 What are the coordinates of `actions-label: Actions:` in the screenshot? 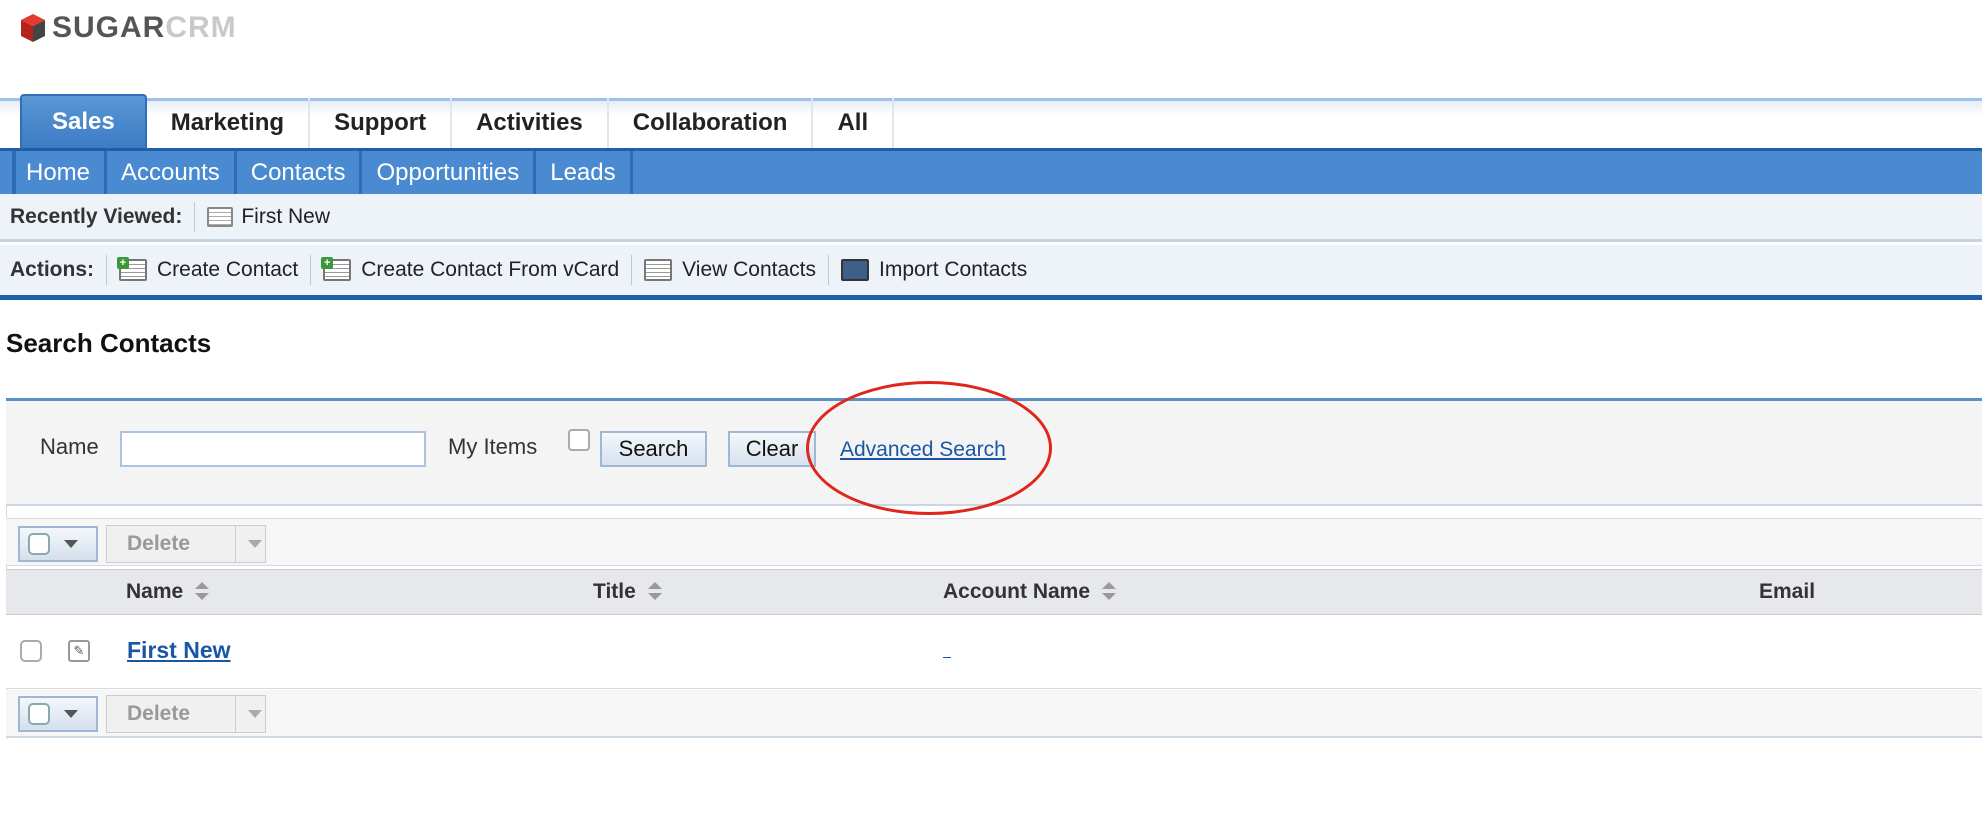 It's located at (52, 269).